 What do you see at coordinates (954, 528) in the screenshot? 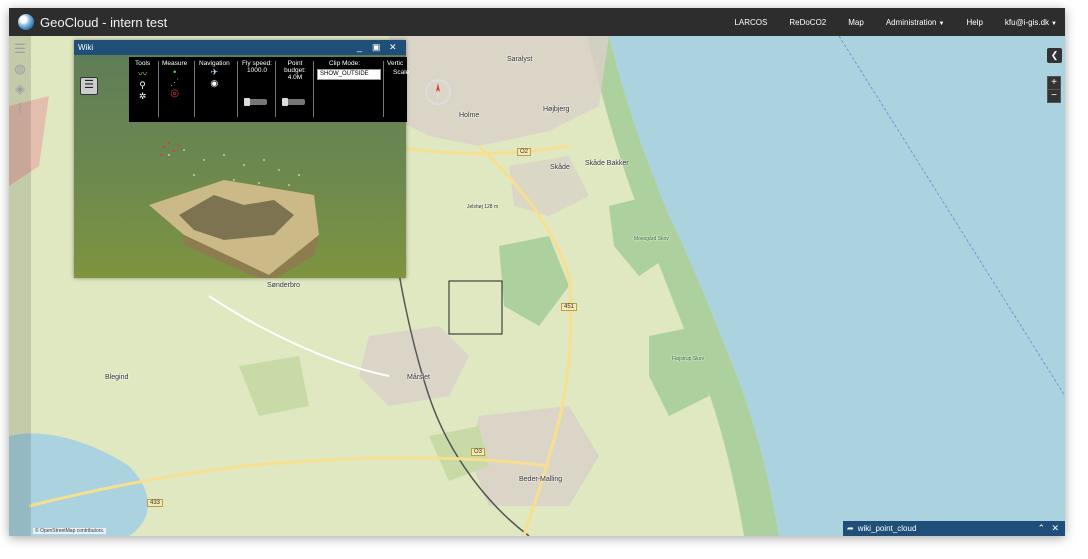
I see `point-cloud-panel: ➦ wiki_point_cloud ⌃ ✕` at bounding box center [954, 528].